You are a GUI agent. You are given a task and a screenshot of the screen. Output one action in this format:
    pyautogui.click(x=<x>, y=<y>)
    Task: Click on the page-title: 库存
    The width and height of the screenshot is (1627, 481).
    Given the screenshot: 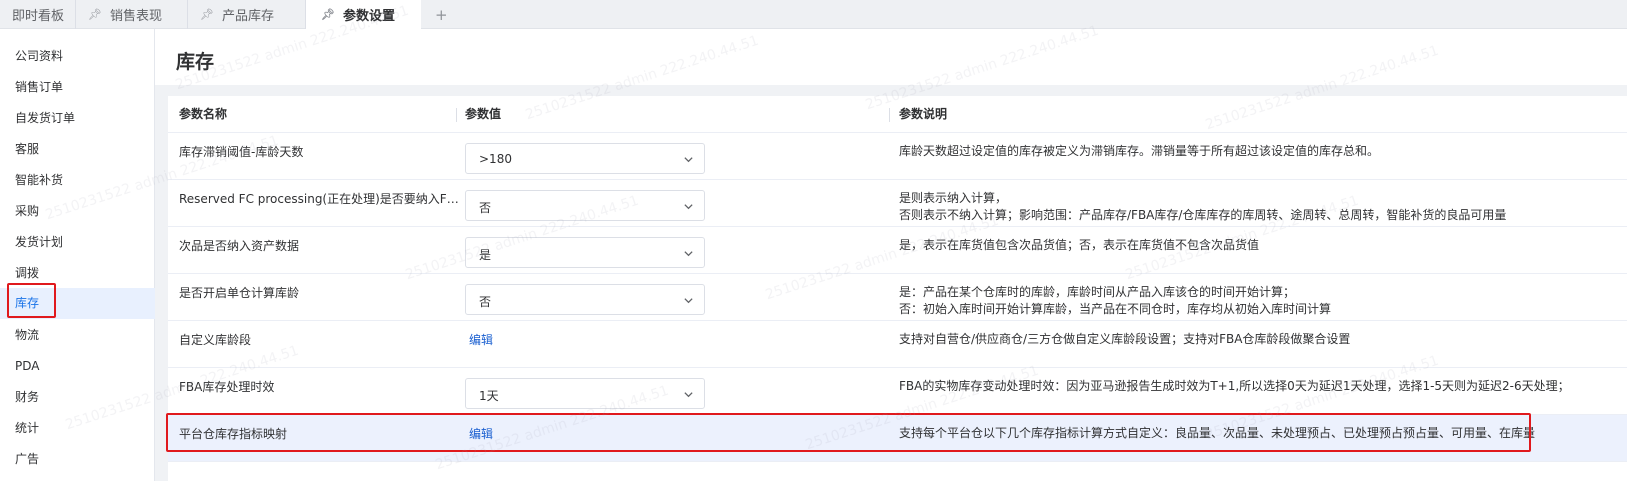 What is the action you would take?
    pyautogui.click(x=195, y=62)
    